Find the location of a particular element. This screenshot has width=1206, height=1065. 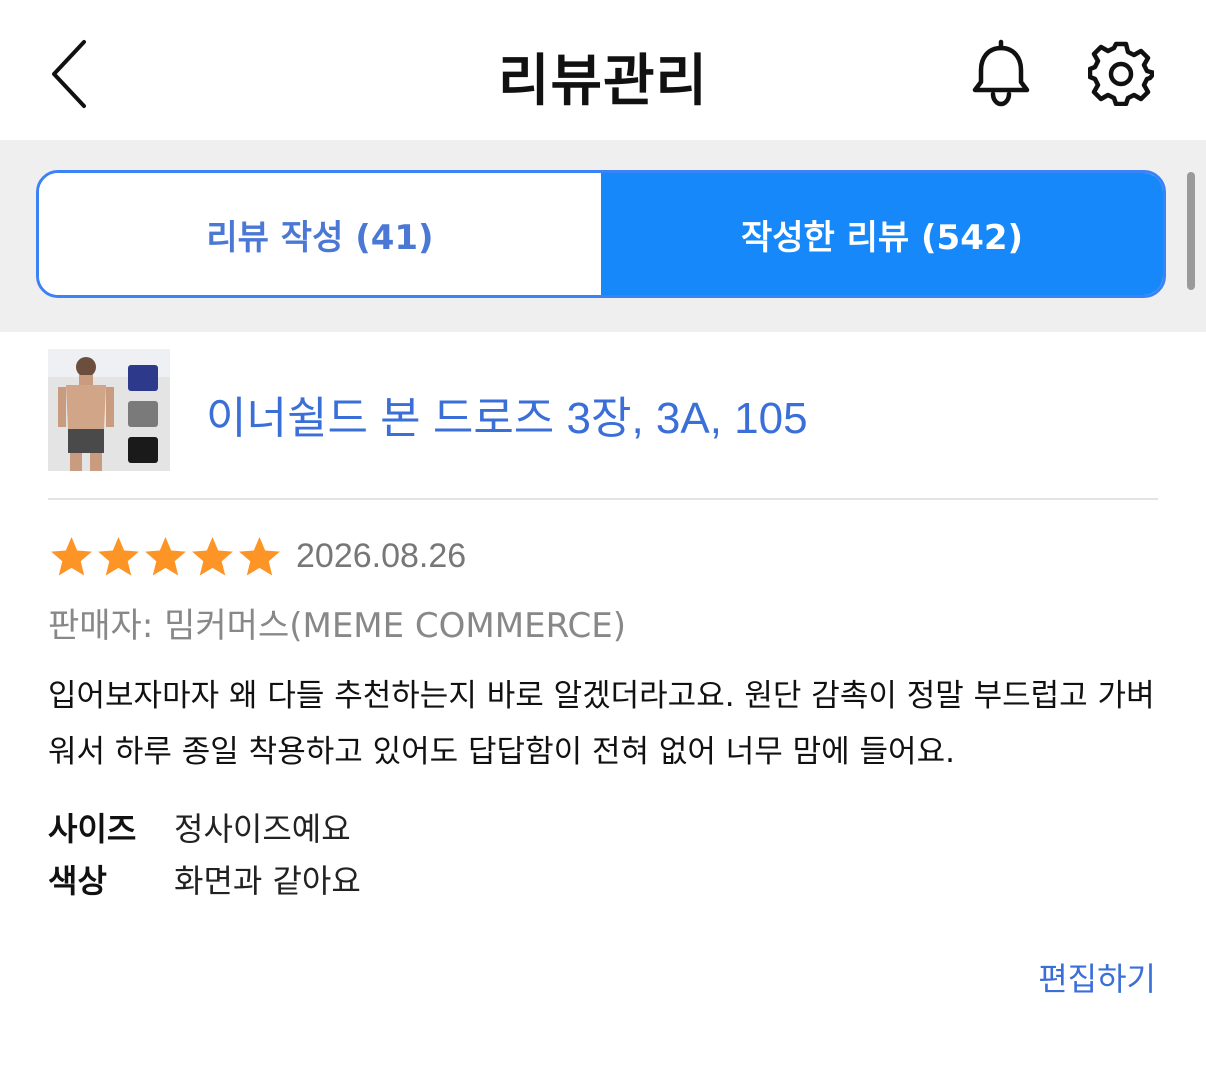

notifications-button is located at coordinates (1001, 73).